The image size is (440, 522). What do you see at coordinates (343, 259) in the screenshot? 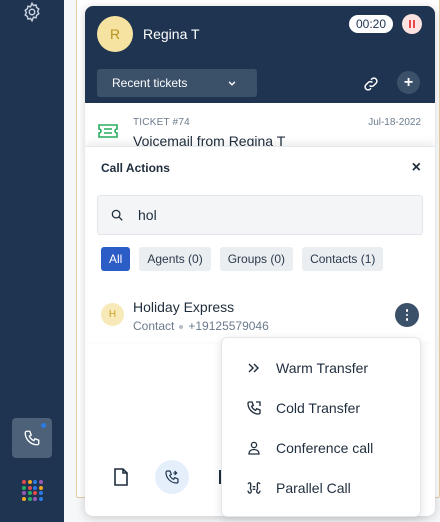
I see `filter-contacts: Contacts (1)` at bounding box center [343, 259].